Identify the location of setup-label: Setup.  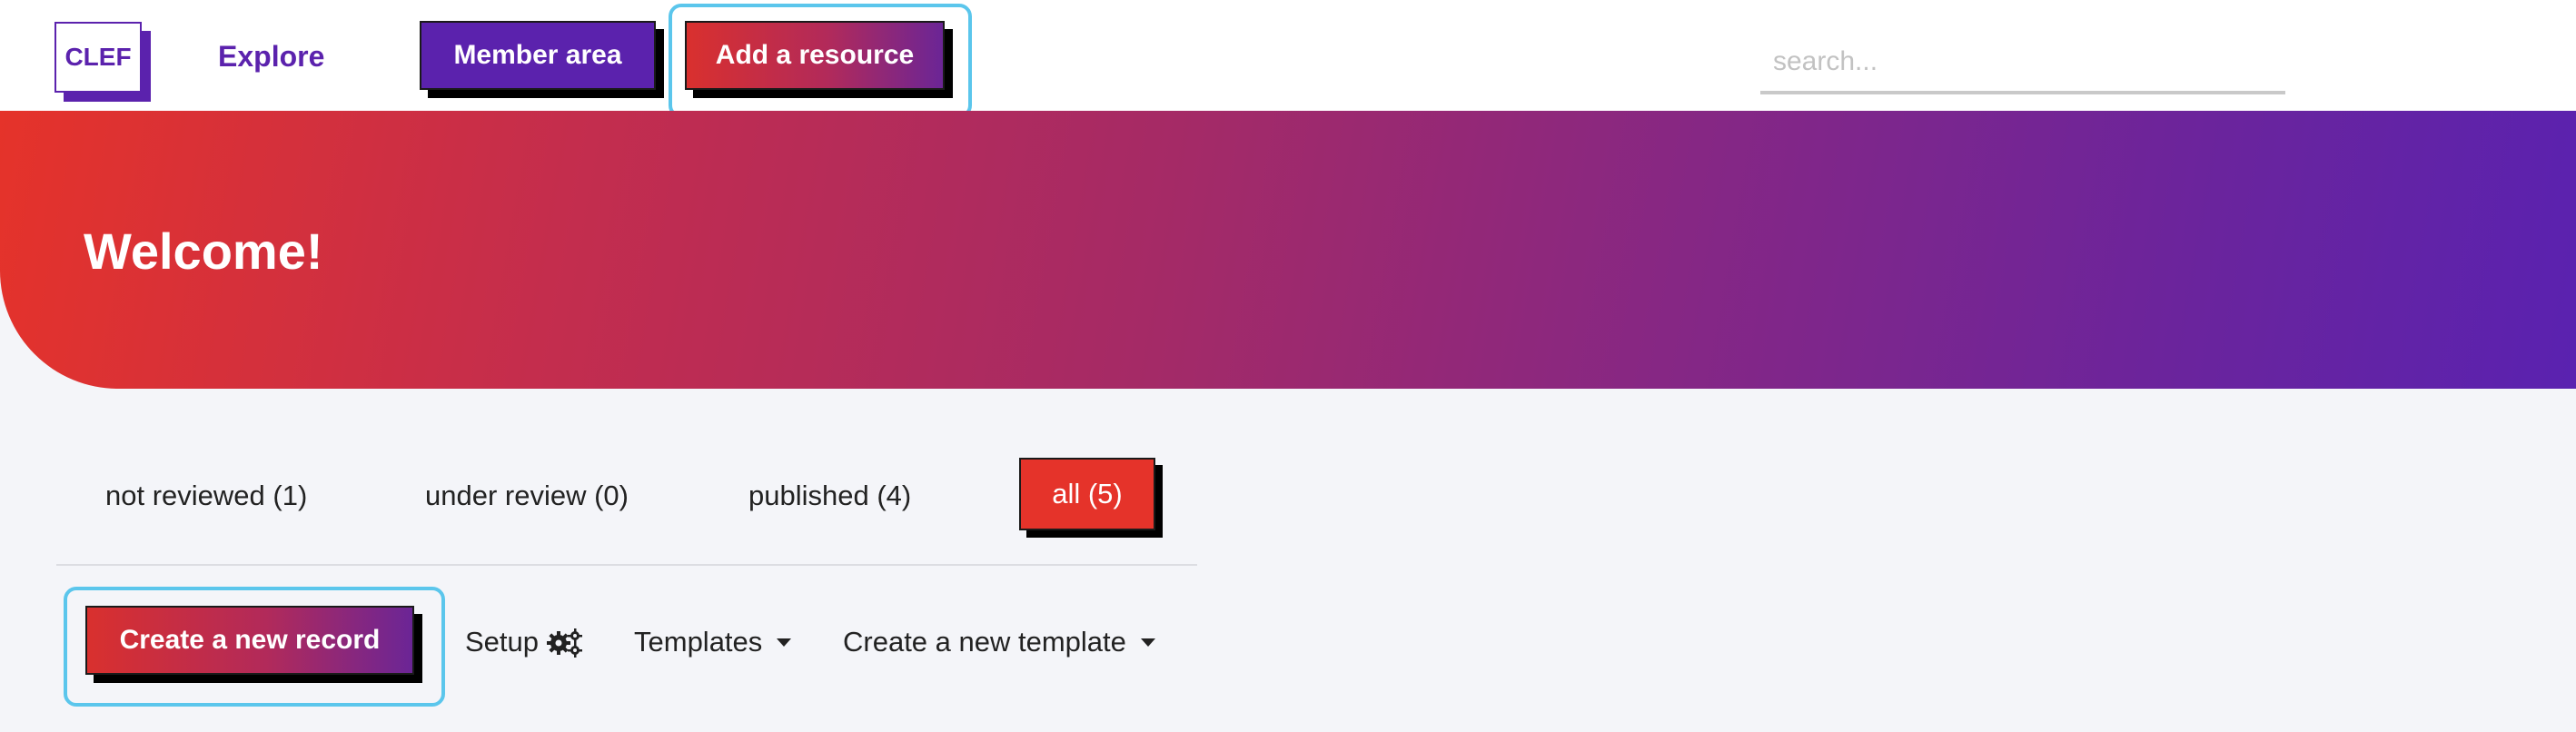
(502, 642).